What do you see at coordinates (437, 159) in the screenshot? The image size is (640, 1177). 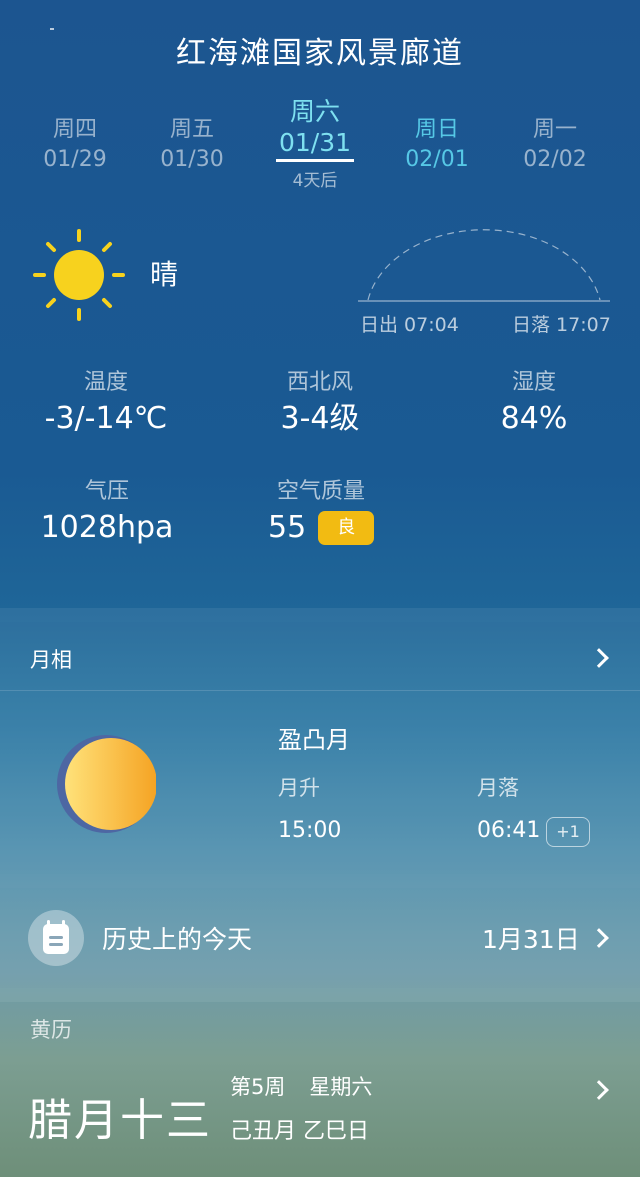 I see `day-date: 02/01` at bounding box center [437, 159].